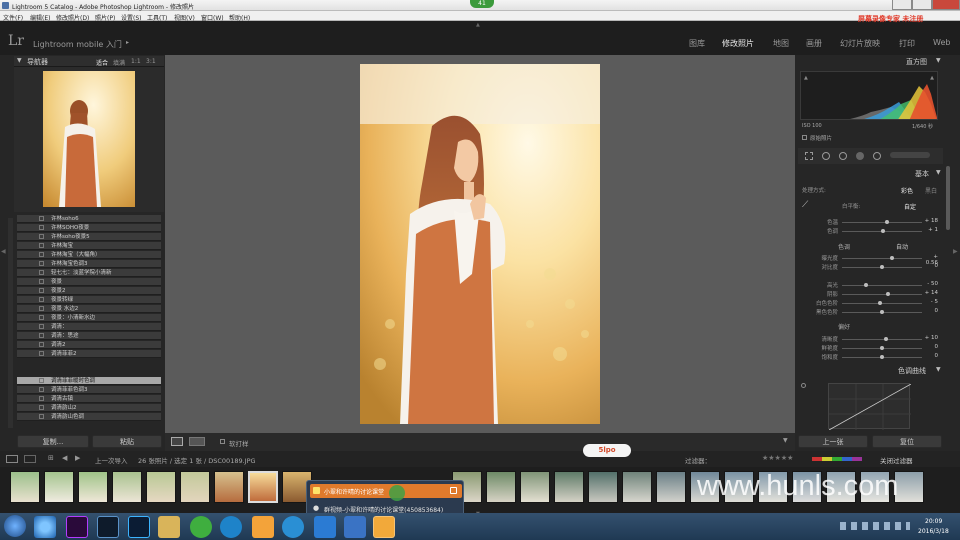 This screenshot has width=960, height=540. I want to click on close-button, so click(946, 5).